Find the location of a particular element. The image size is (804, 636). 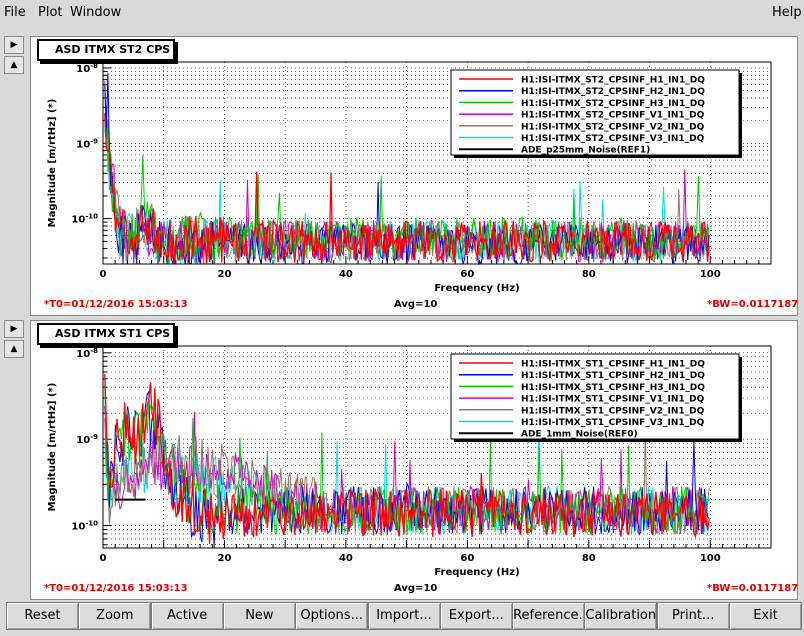

legend-entry: H1:ISI-ITMX_ST2_CPSINF_V1_IN1_DQ is located at coordinates (613, 116).